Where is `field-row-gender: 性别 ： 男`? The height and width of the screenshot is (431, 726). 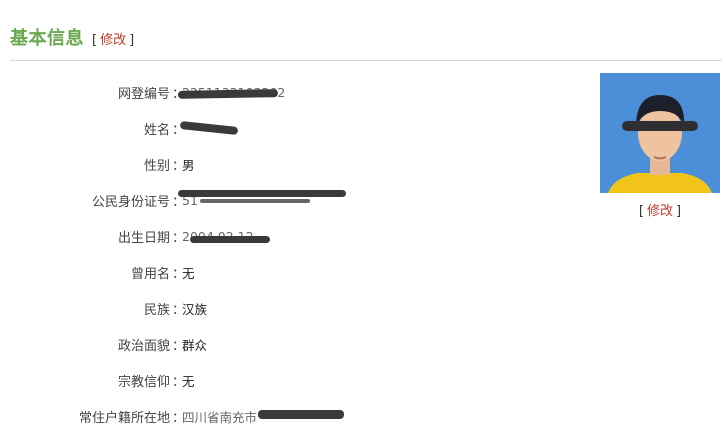 field-row-gender: 性别 ： 男 is located at coordinates (280, 164).